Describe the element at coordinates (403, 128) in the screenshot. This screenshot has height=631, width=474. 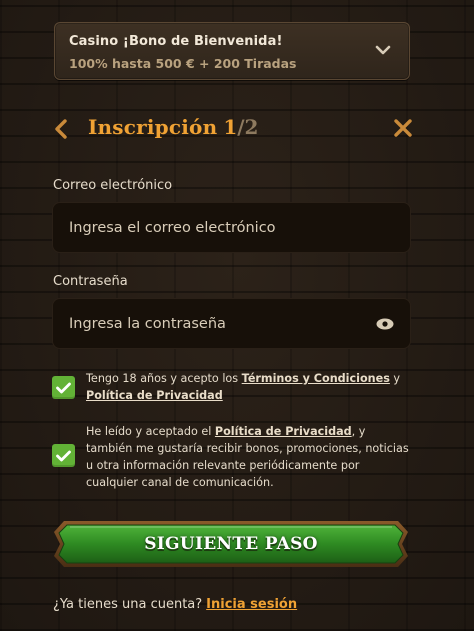
I see `close-icon` at that location.